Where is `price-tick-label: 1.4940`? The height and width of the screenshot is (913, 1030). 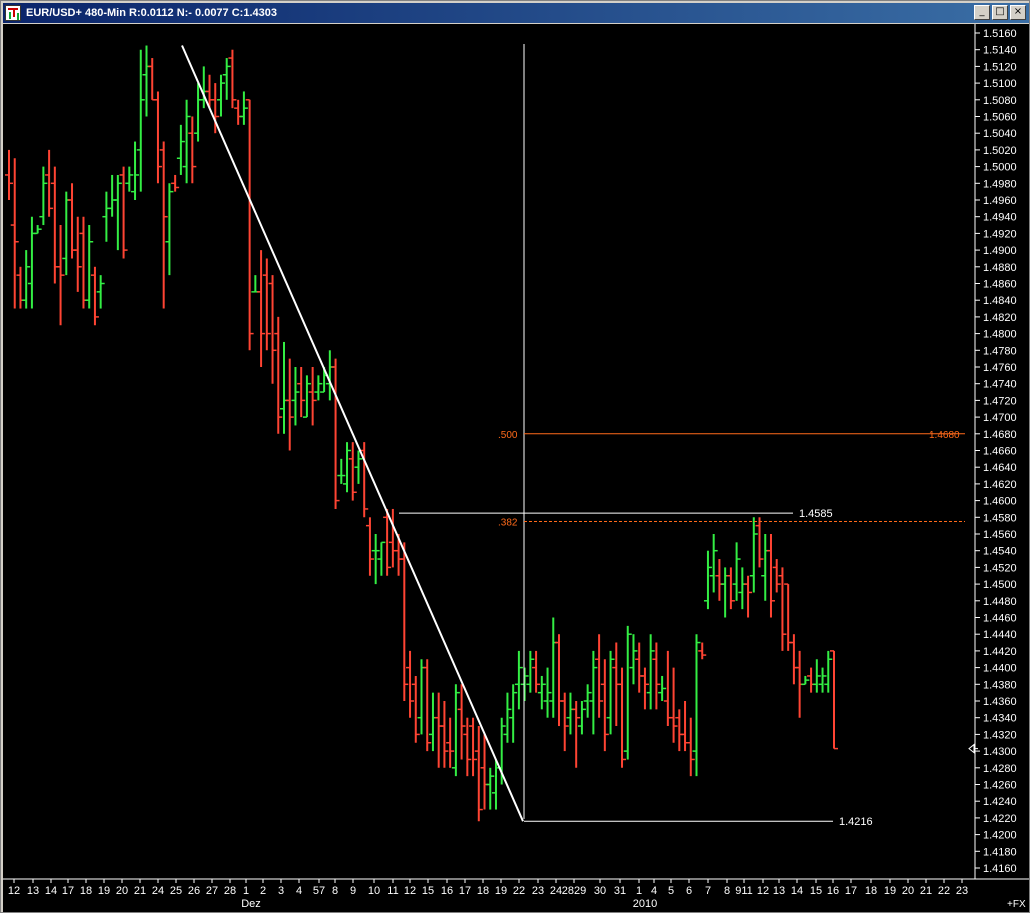 price-tick-label: 1.4940 is located at coordinates (1000, 218).